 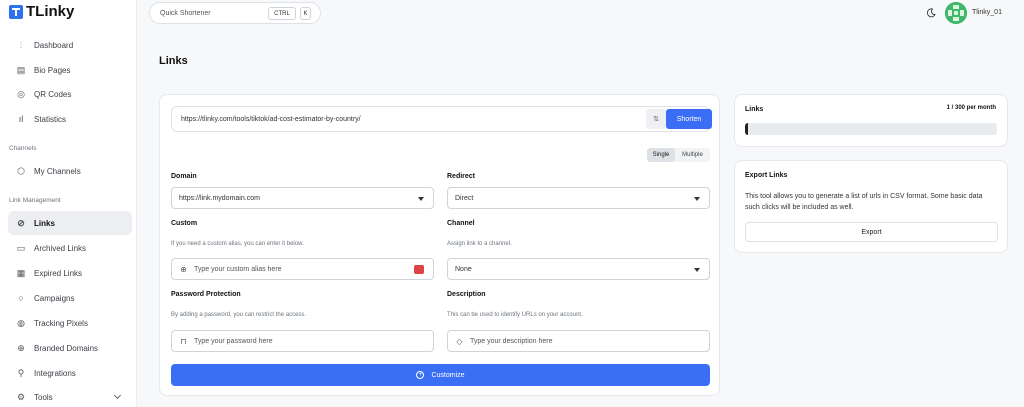 I want to click on customize-label: Customize, so click(x=448, y=375).